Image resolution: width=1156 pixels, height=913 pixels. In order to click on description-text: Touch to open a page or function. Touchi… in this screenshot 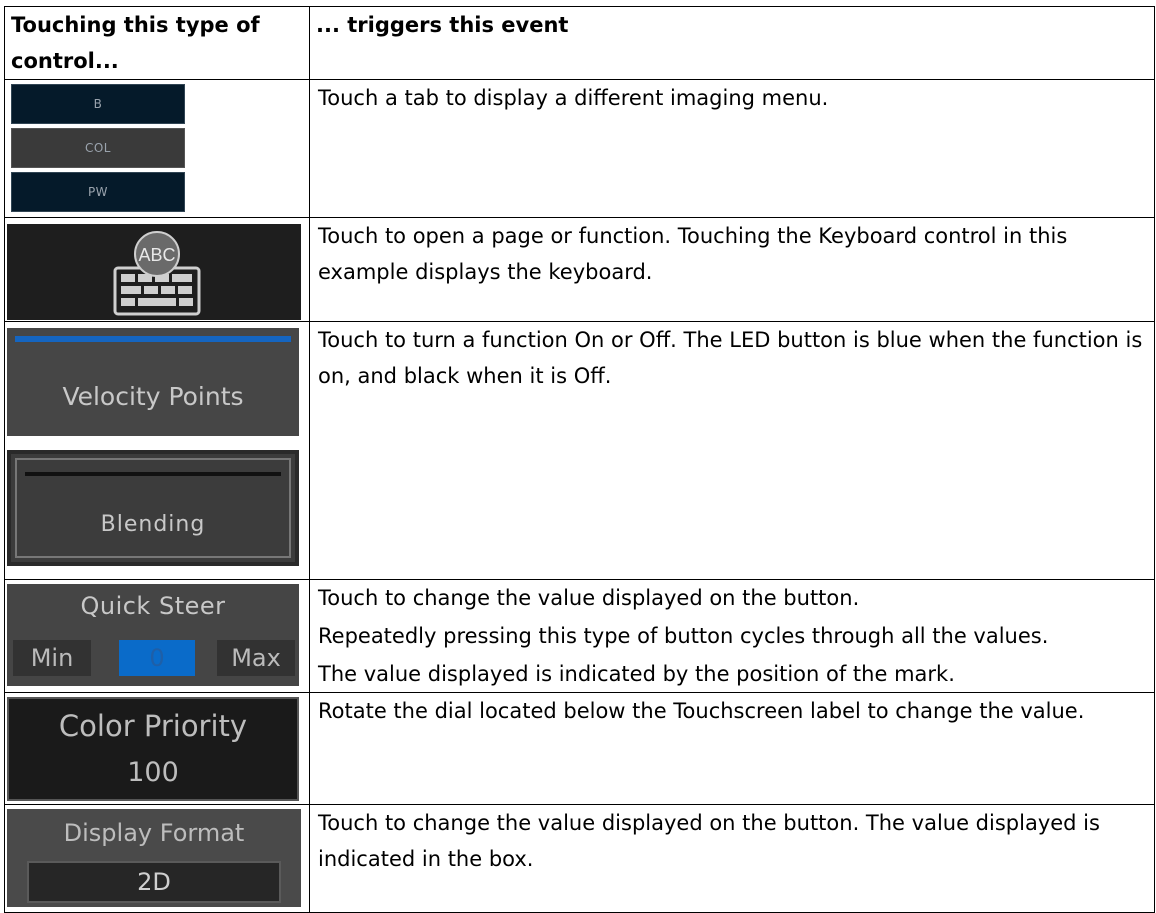, I will do `click(693, 254)`.